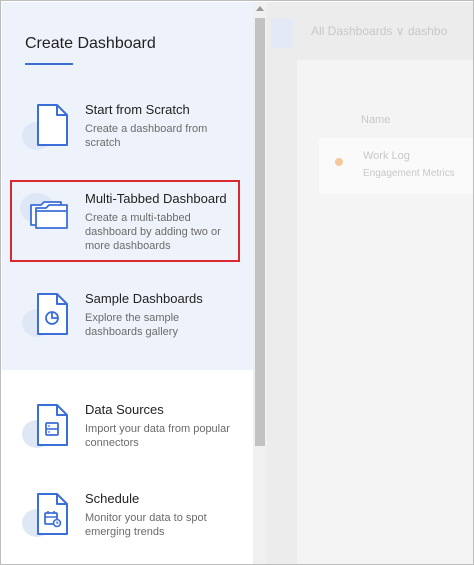  Describe the element at coordinates (260, 8) in the screenshot. I see `scroll-up-arrow-icon` at that location.